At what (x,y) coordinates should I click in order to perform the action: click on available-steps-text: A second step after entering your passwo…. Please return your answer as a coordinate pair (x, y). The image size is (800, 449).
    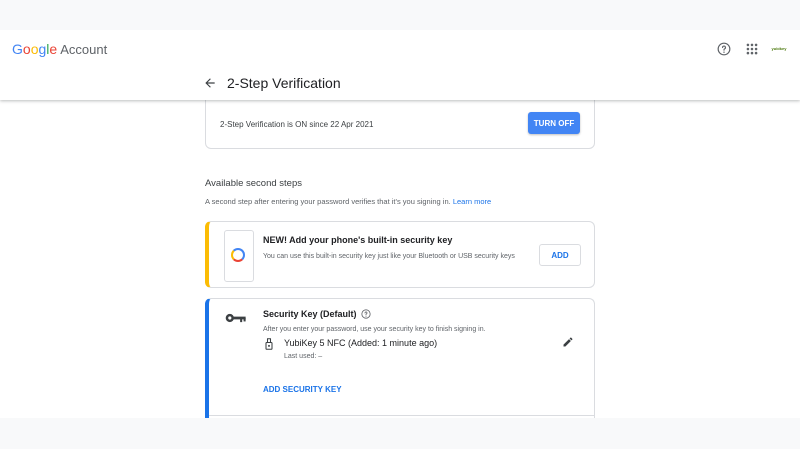
    Looking at the image, I should click on (328, 201).